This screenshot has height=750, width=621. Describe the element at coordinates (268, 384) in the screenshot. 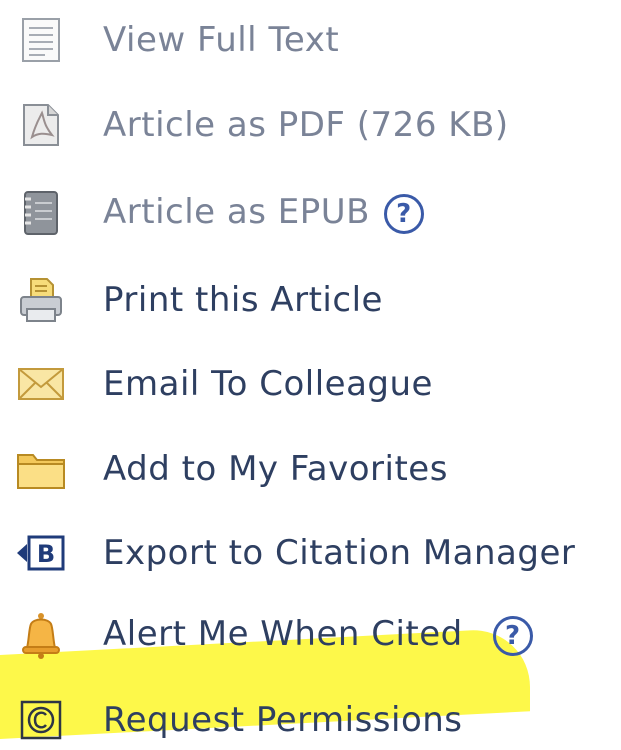

I see `email-colleague-label: Email To Colleague` at that location.